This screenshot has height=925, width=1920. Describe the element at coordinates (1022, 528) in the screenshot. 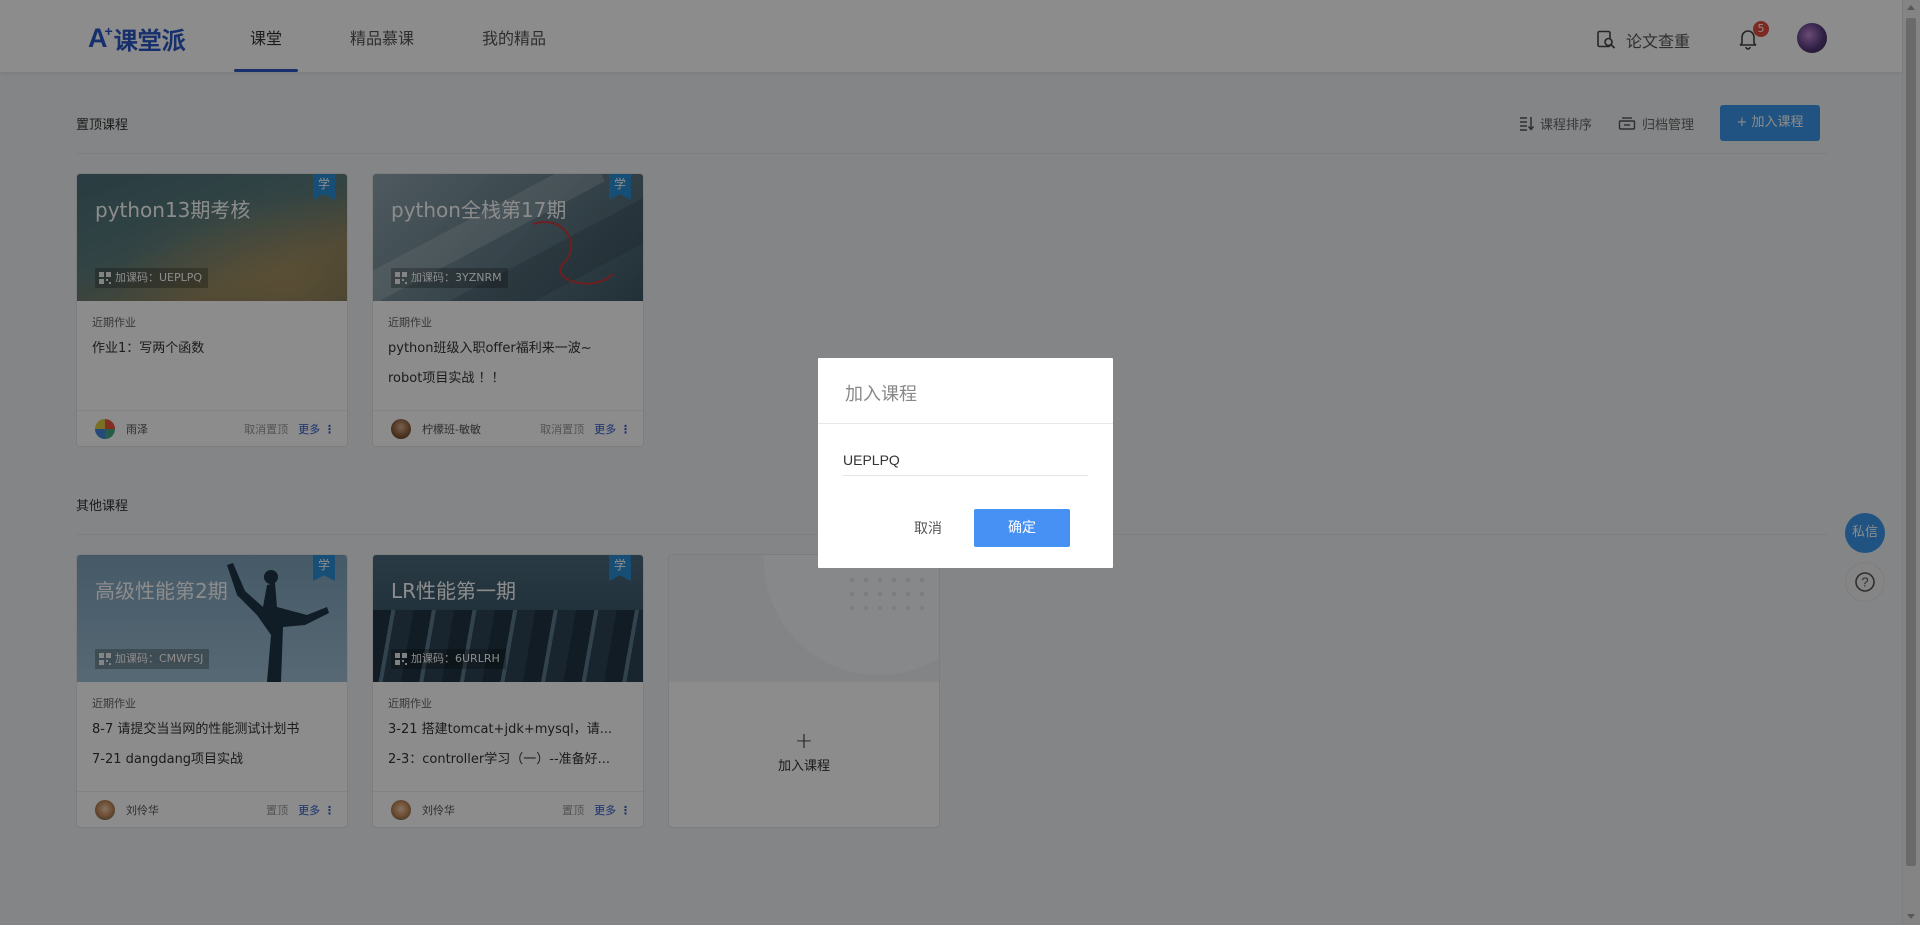

I see `confirm-button: 确定` at that location.